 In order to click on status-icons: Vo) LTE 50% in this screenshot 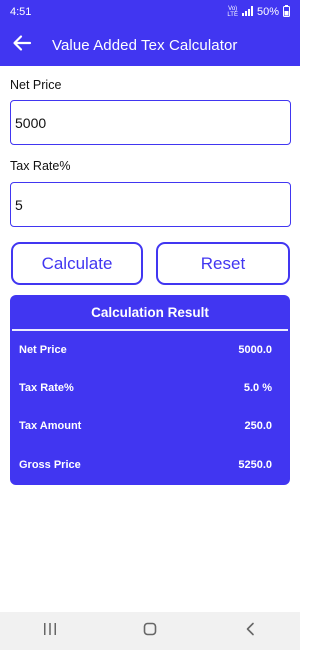, I will do `click(258, 12)`.